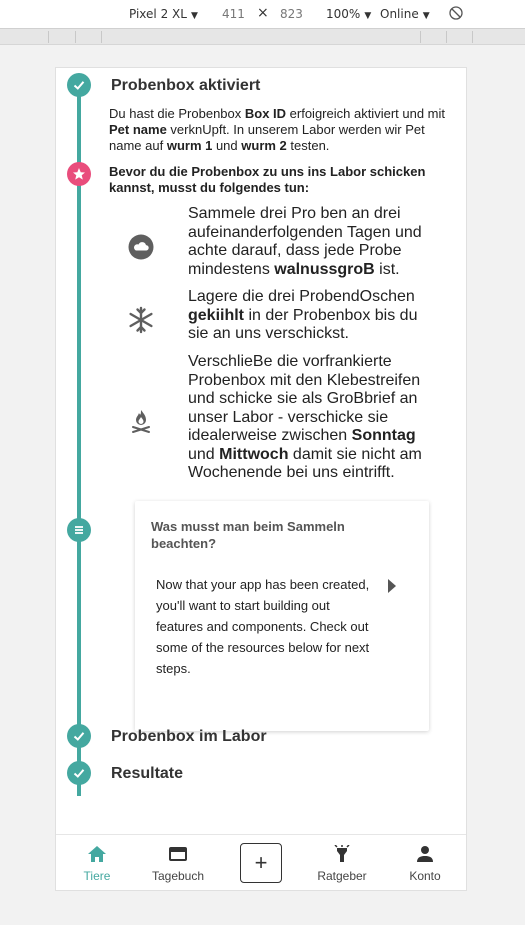 Image resolution: width=525 pixels, height=925 pixels. I want to click on network-select: Online ▼, so click(405, 14).